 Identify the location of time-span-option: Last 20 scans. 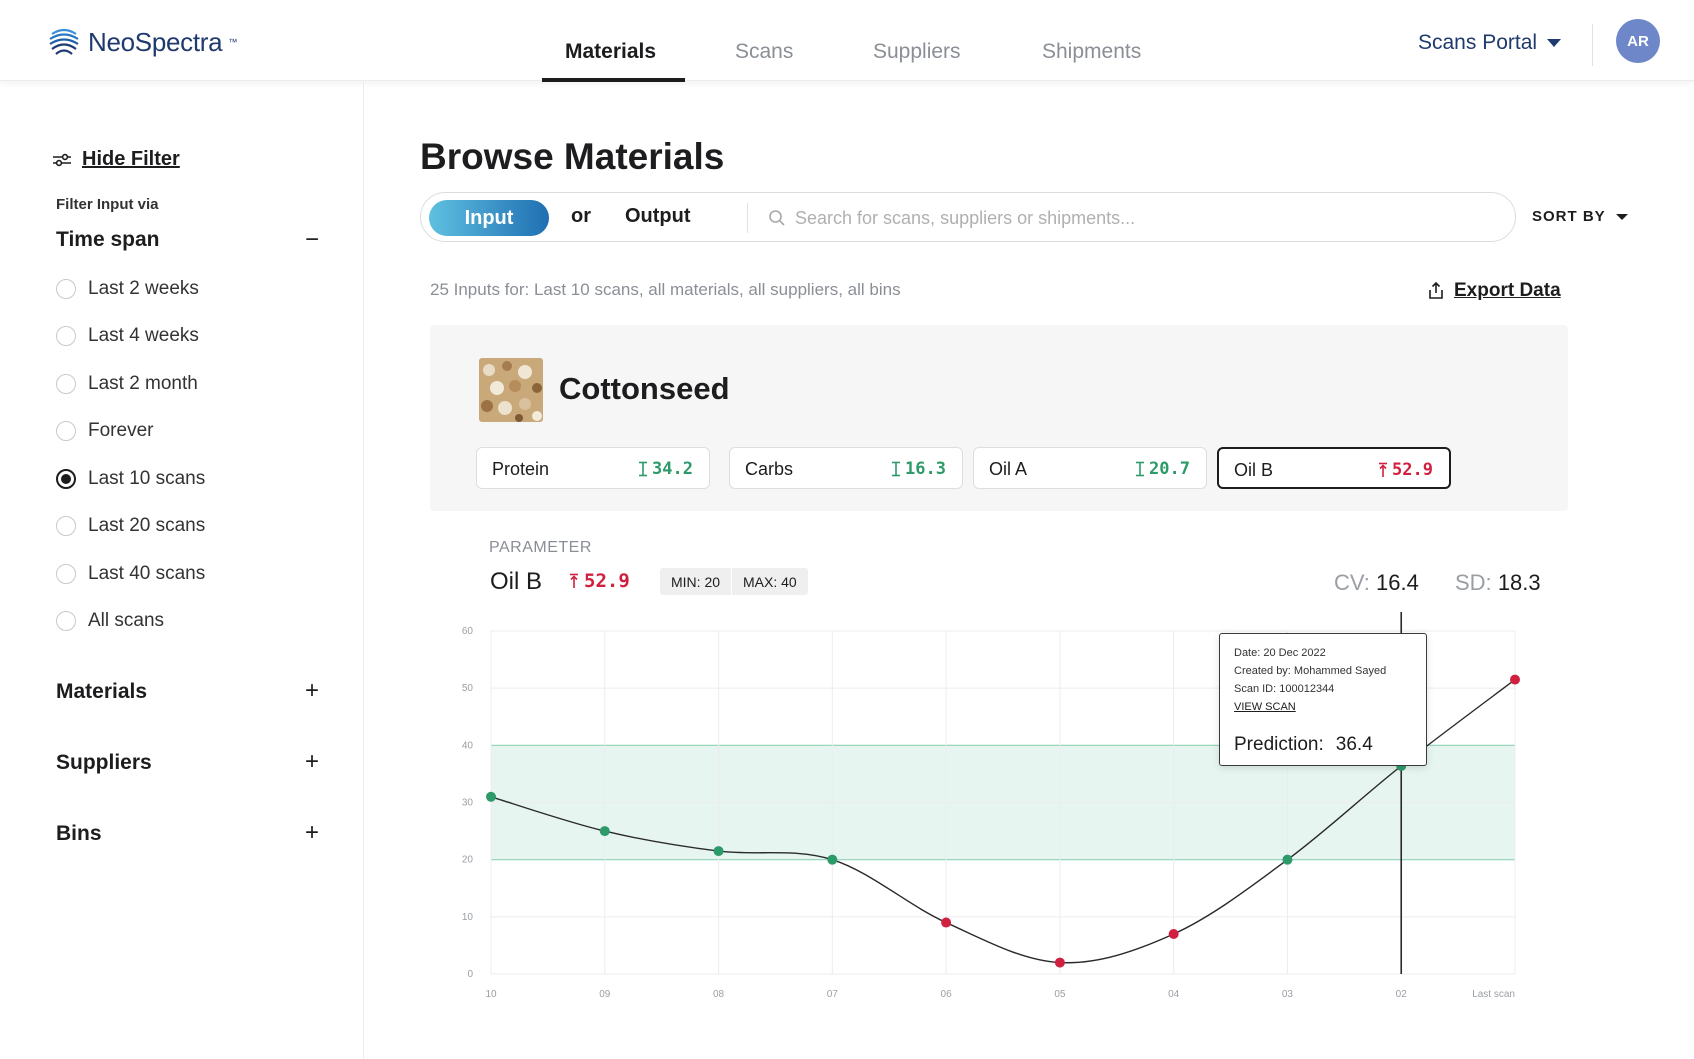
(130, 526).